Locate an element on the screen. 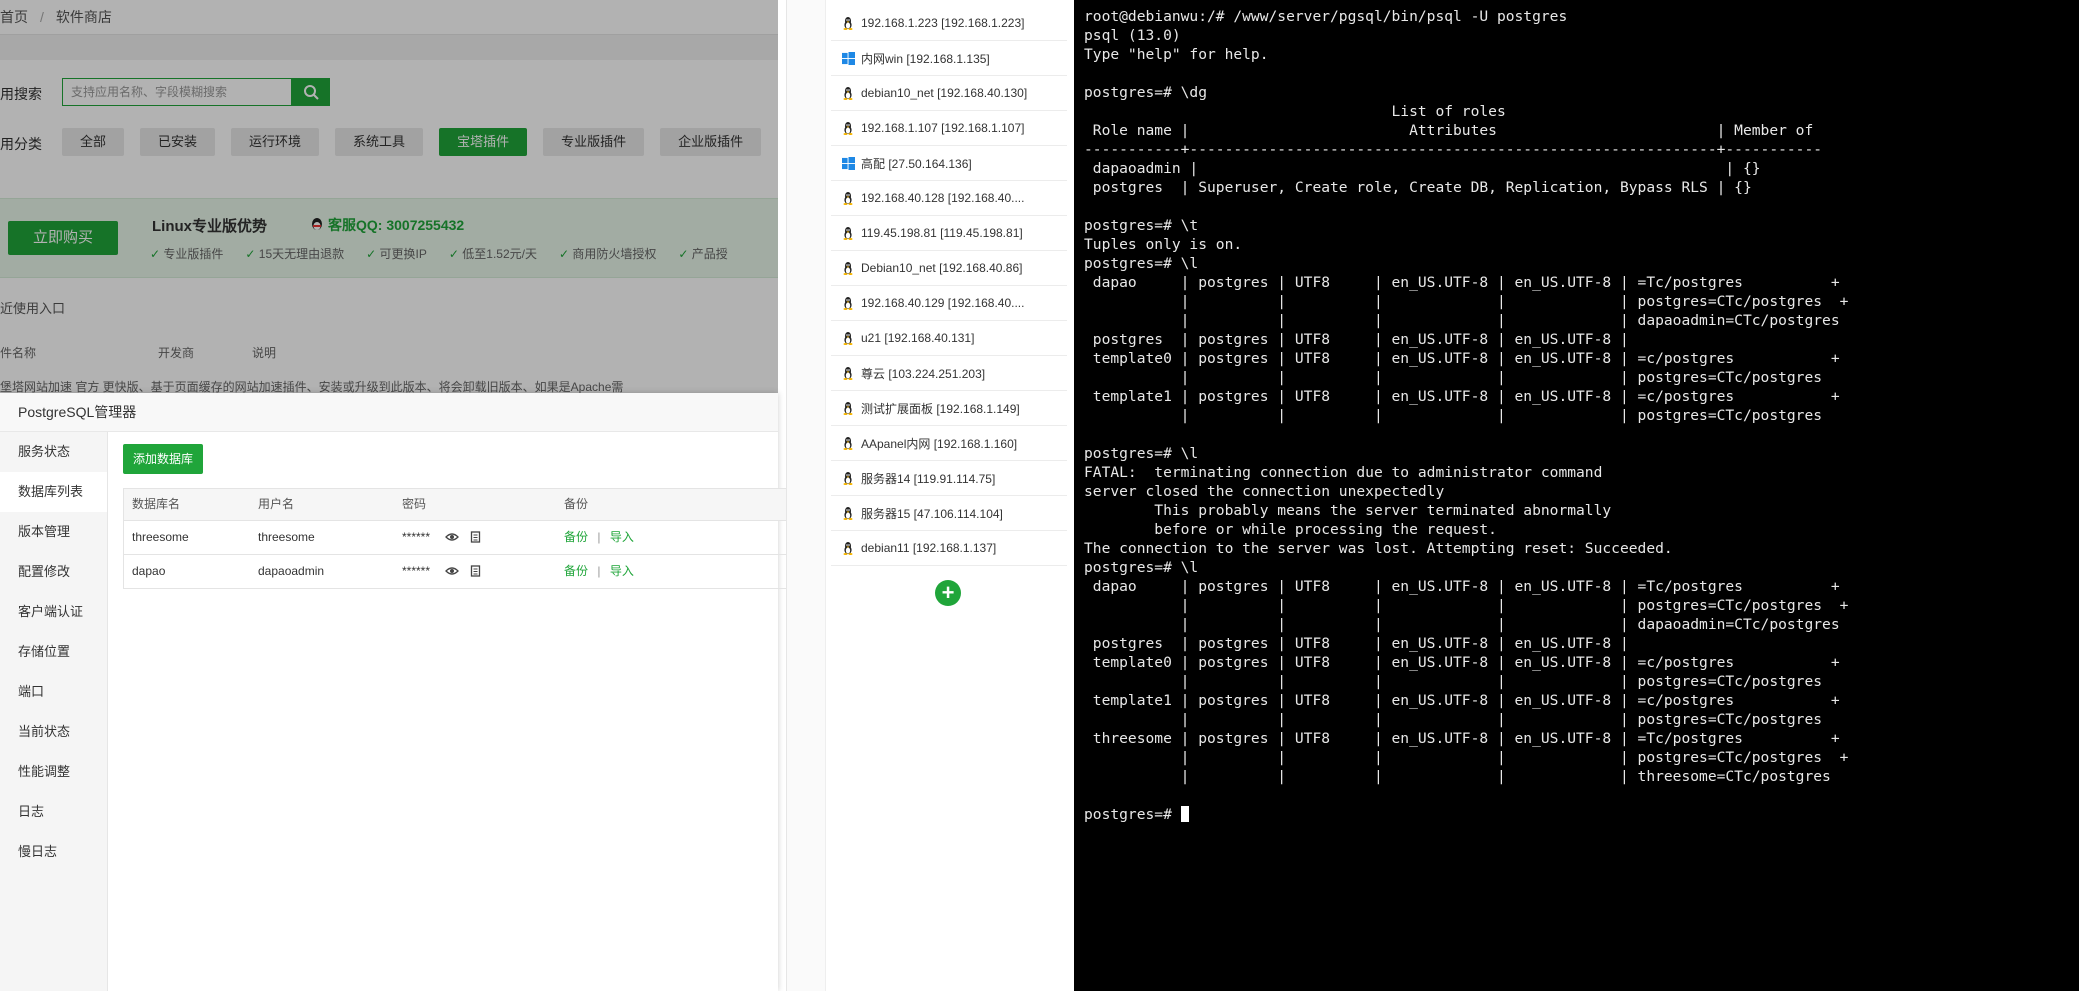  add-database-button: 添加数据库 is located at coordinates (163, 459).